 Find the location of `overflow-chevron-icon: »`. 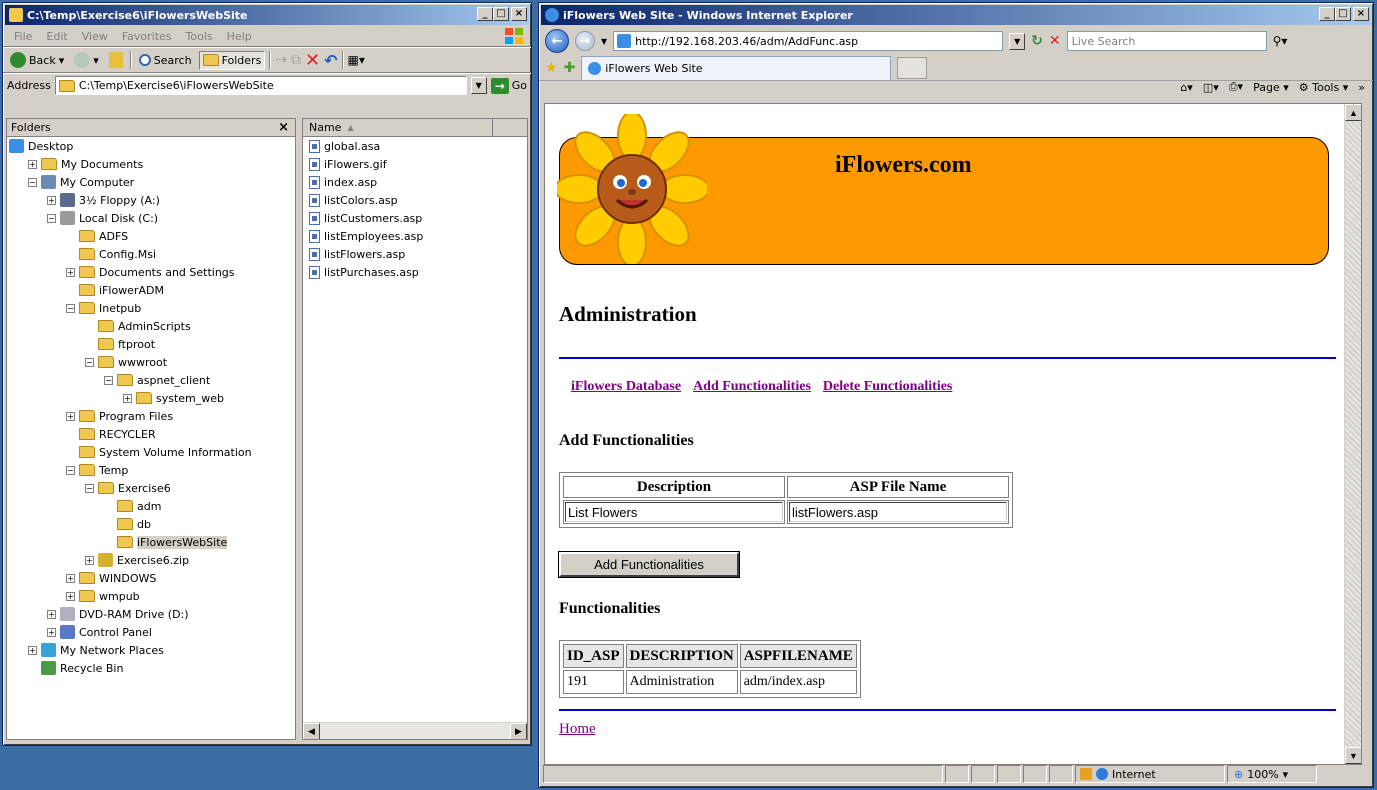

overflow-chevron-icon: » is located at coordinates (1361, 87).